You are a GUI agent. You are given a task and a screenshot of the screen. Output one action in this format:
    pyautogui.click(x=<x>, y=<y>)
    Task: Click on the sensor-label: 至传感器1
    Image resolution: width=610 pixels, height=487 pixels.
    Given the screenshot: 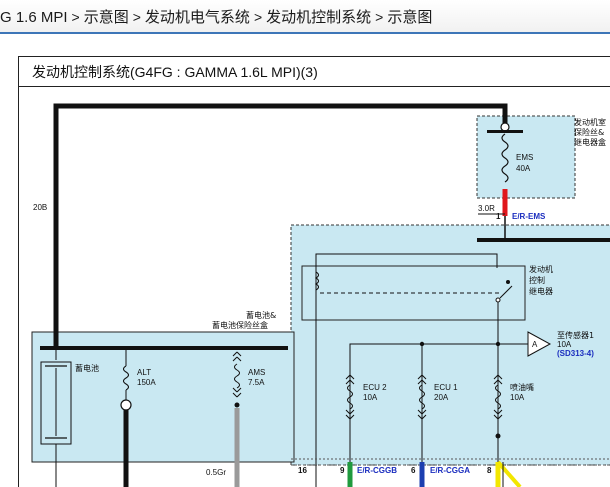 What is the action you would take?
    pyautogui.click(x=575, y=335)
    